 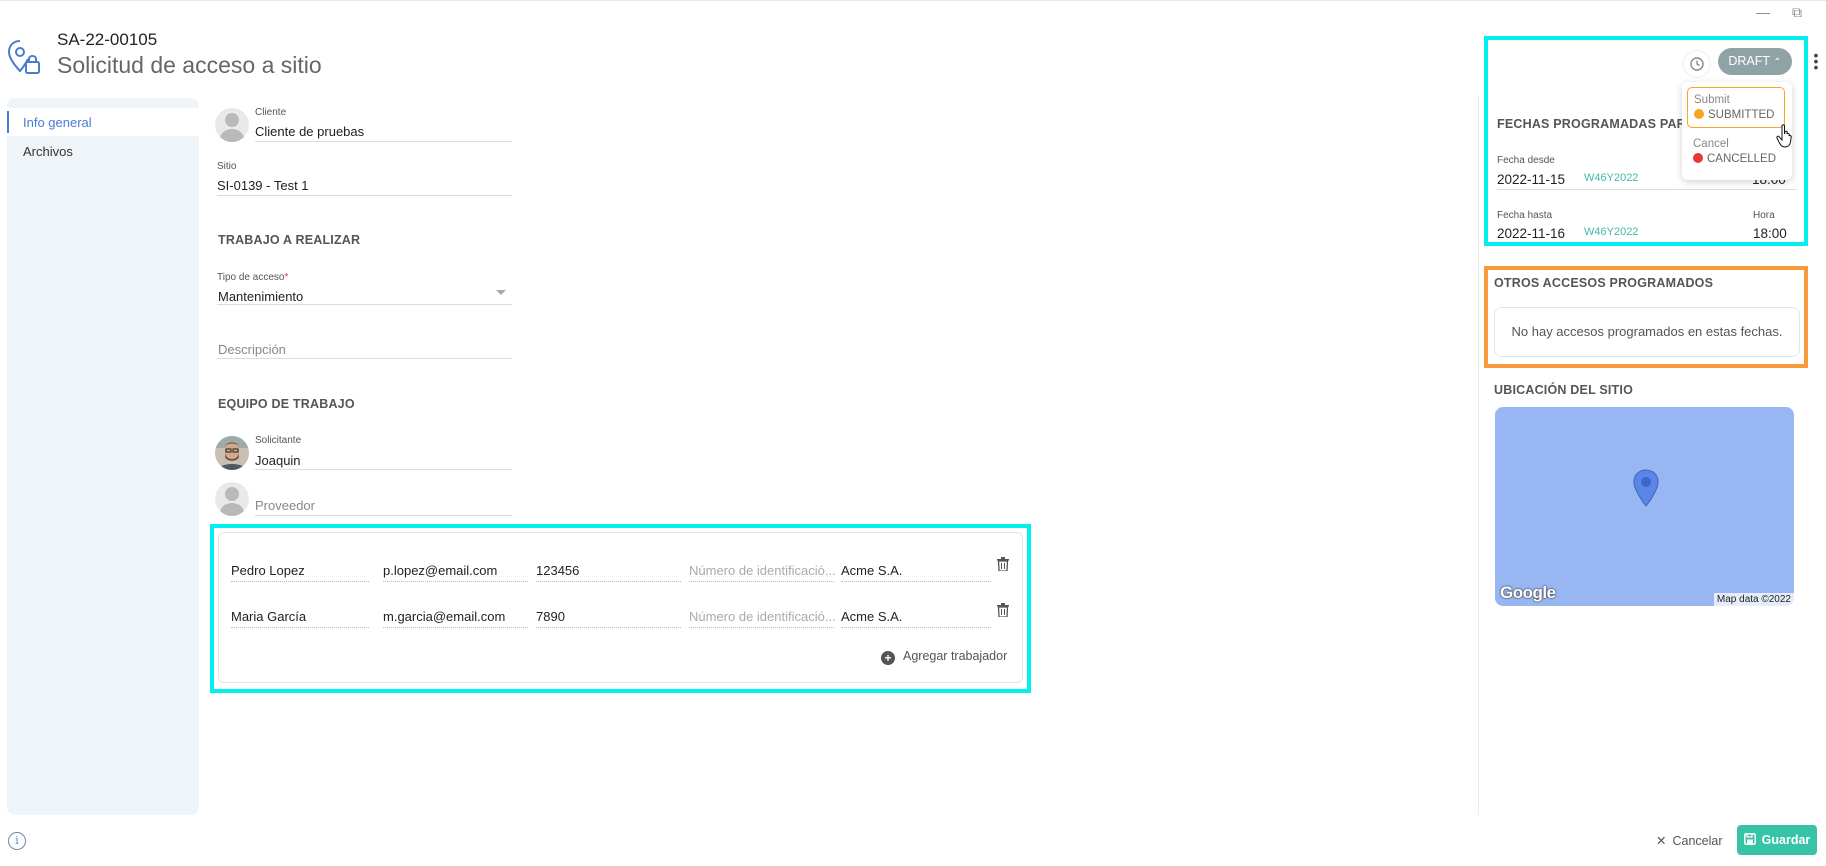 I want to click on chevron-up-icon: ⌃, so click(x=1777, y=62).